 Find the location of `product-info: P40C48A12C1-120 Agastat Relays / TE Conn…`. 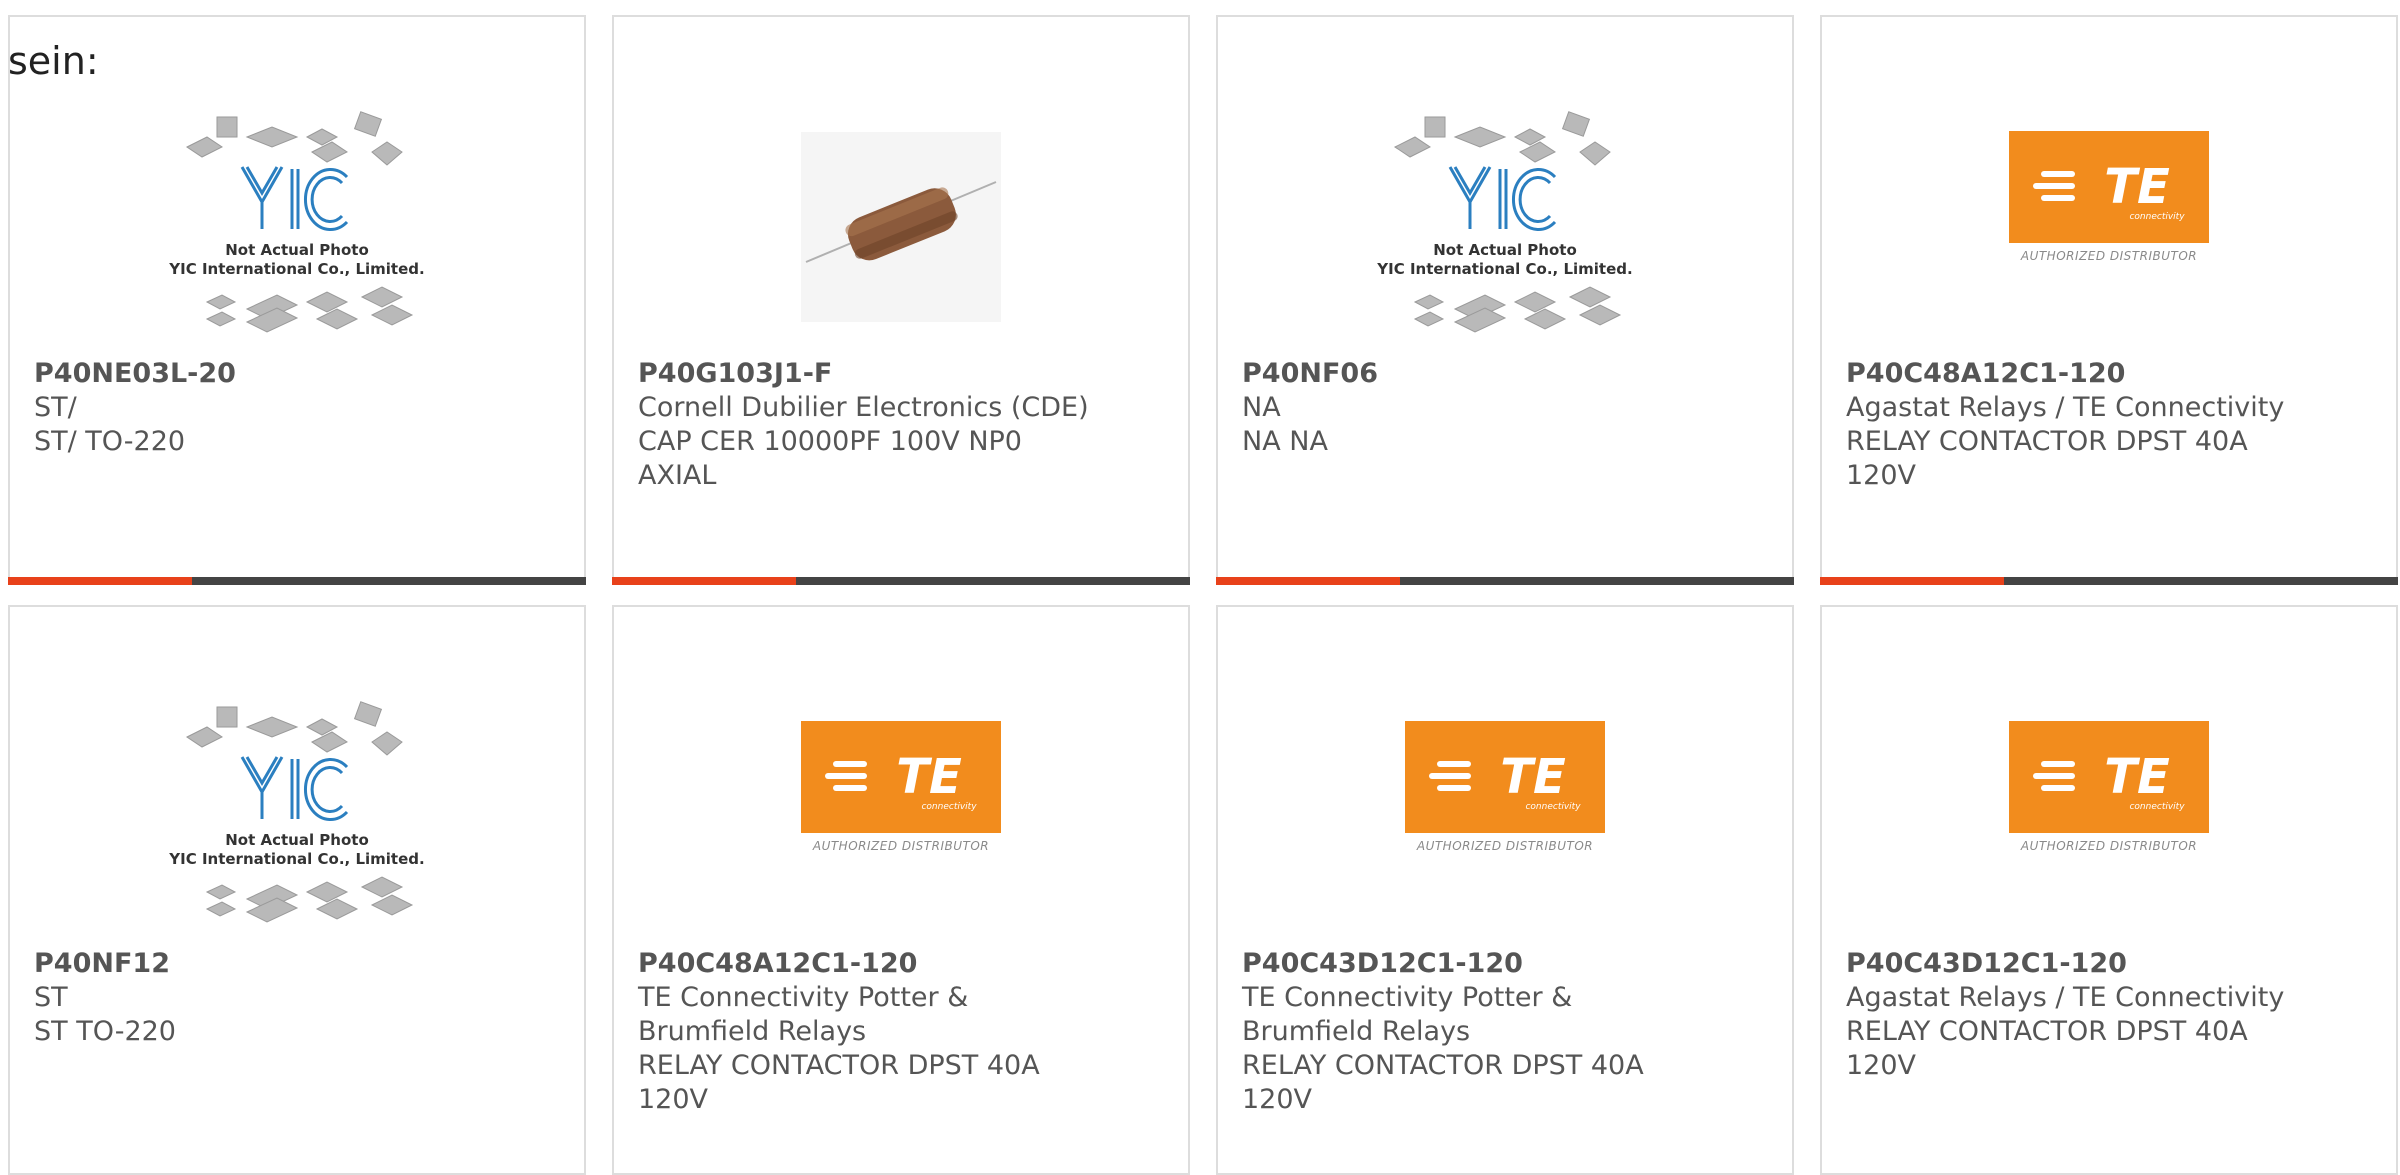

product-info: P40C48A12C1-120 Agastat Relays / TE Conn… is located at coordinates (2109, 425).